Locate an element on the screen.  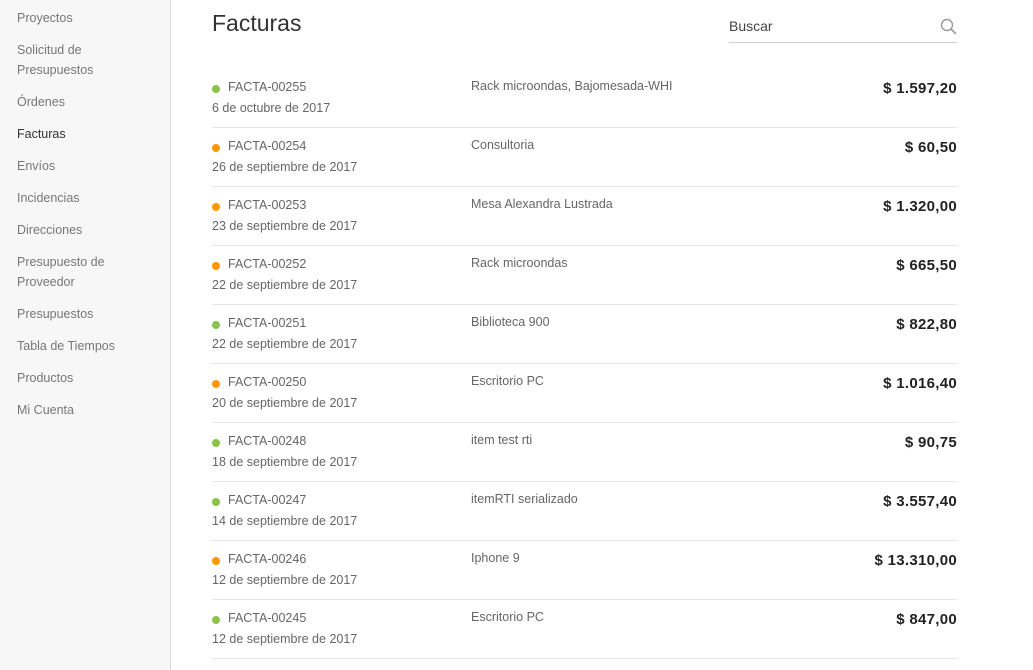
invoice-description: Consultoria is located at coordinates (503, 145).